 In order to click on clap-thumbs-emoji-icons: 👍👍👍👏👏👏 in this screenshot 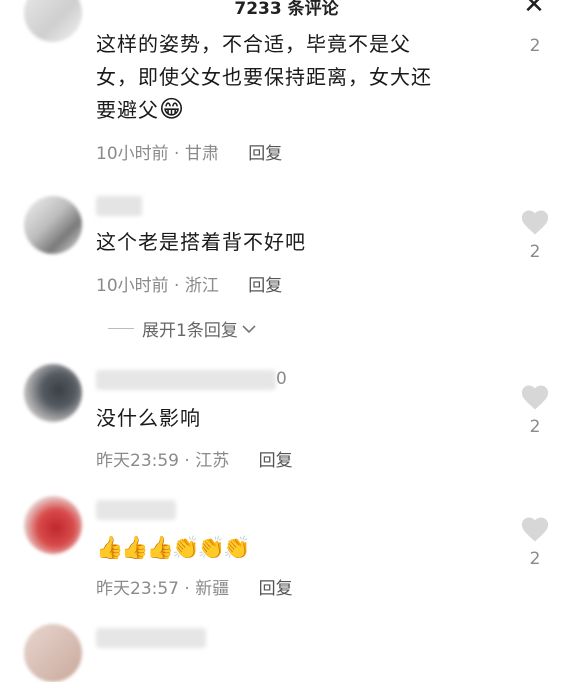, I will do `click(173, 548)`.